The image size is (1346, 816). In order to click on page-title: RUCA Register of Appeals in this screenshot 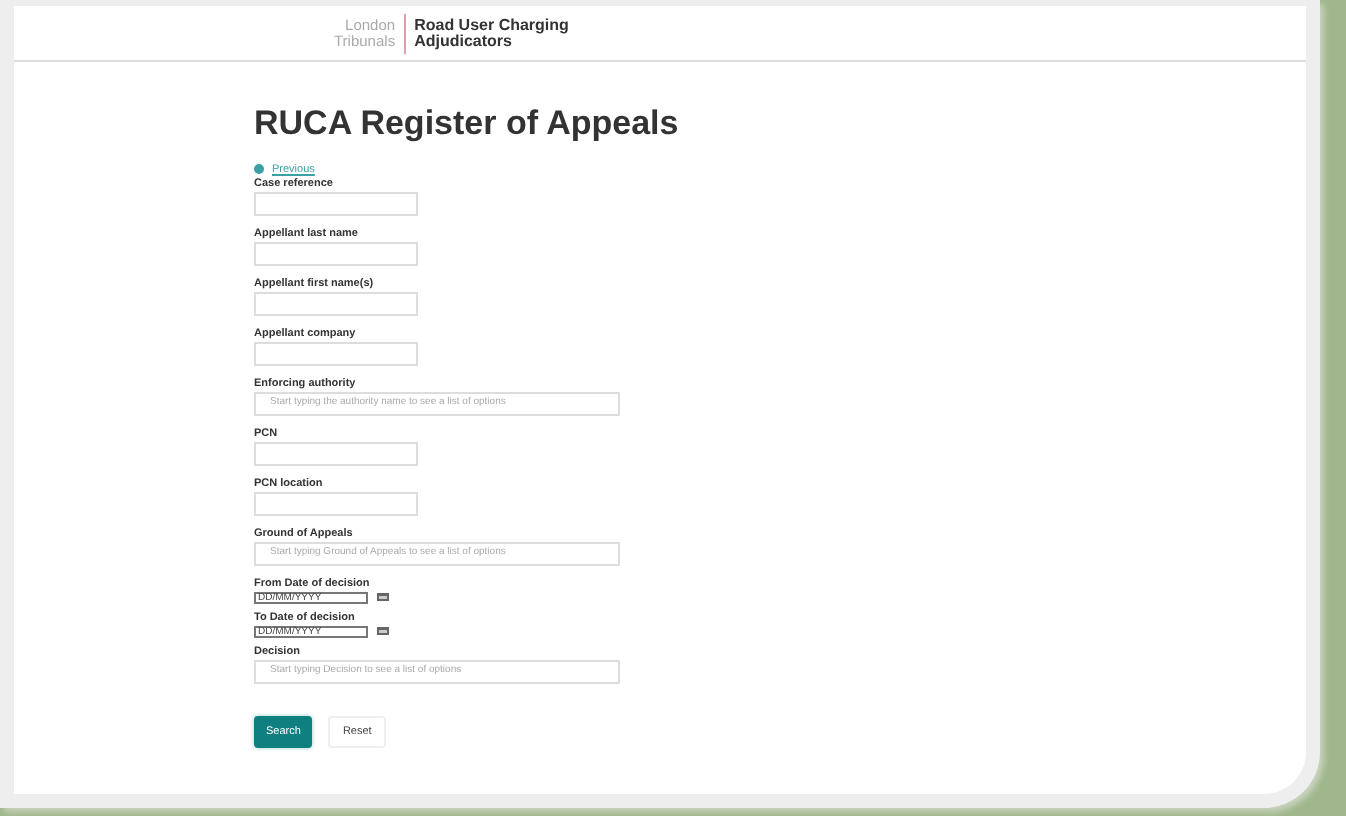, I will do `click(467, 124)`.